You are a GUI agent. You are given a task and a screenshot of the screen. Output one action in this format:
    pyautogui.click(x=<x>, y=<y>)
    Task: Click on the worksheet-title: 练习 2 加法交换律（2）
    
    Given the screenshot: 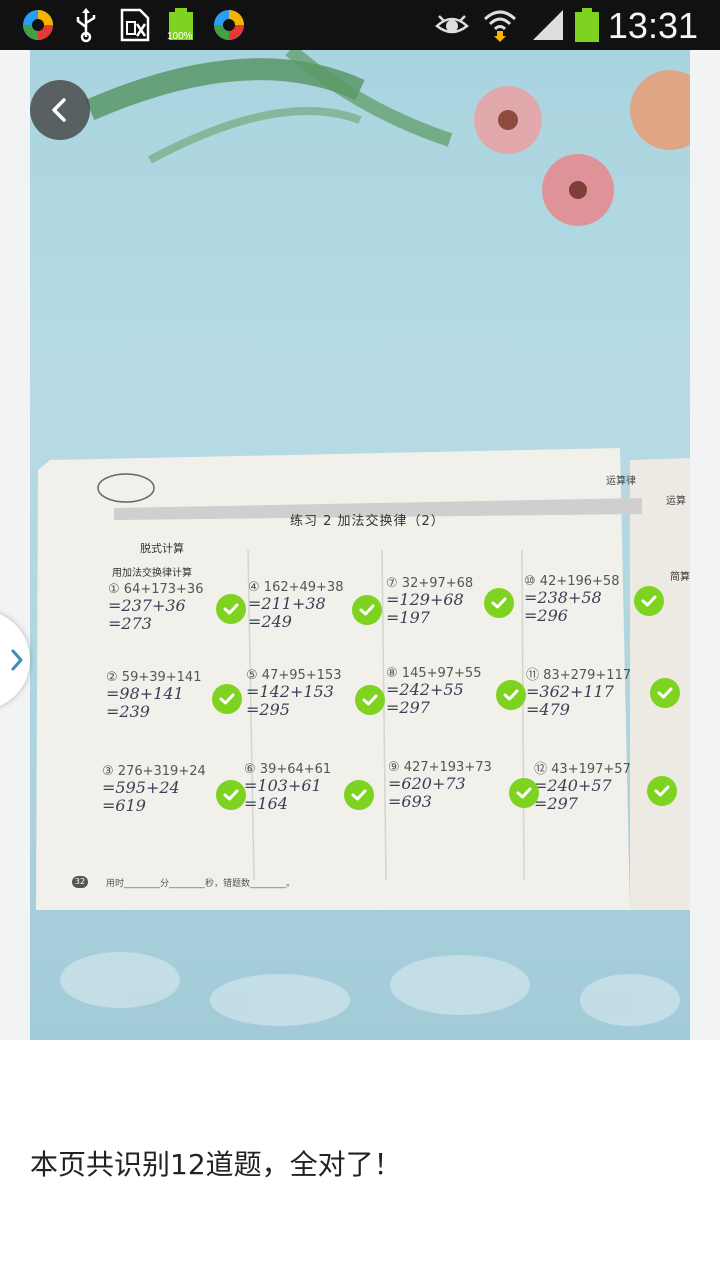 What is the action you would take?
    pyautogui.click(x=367, y=521)
    